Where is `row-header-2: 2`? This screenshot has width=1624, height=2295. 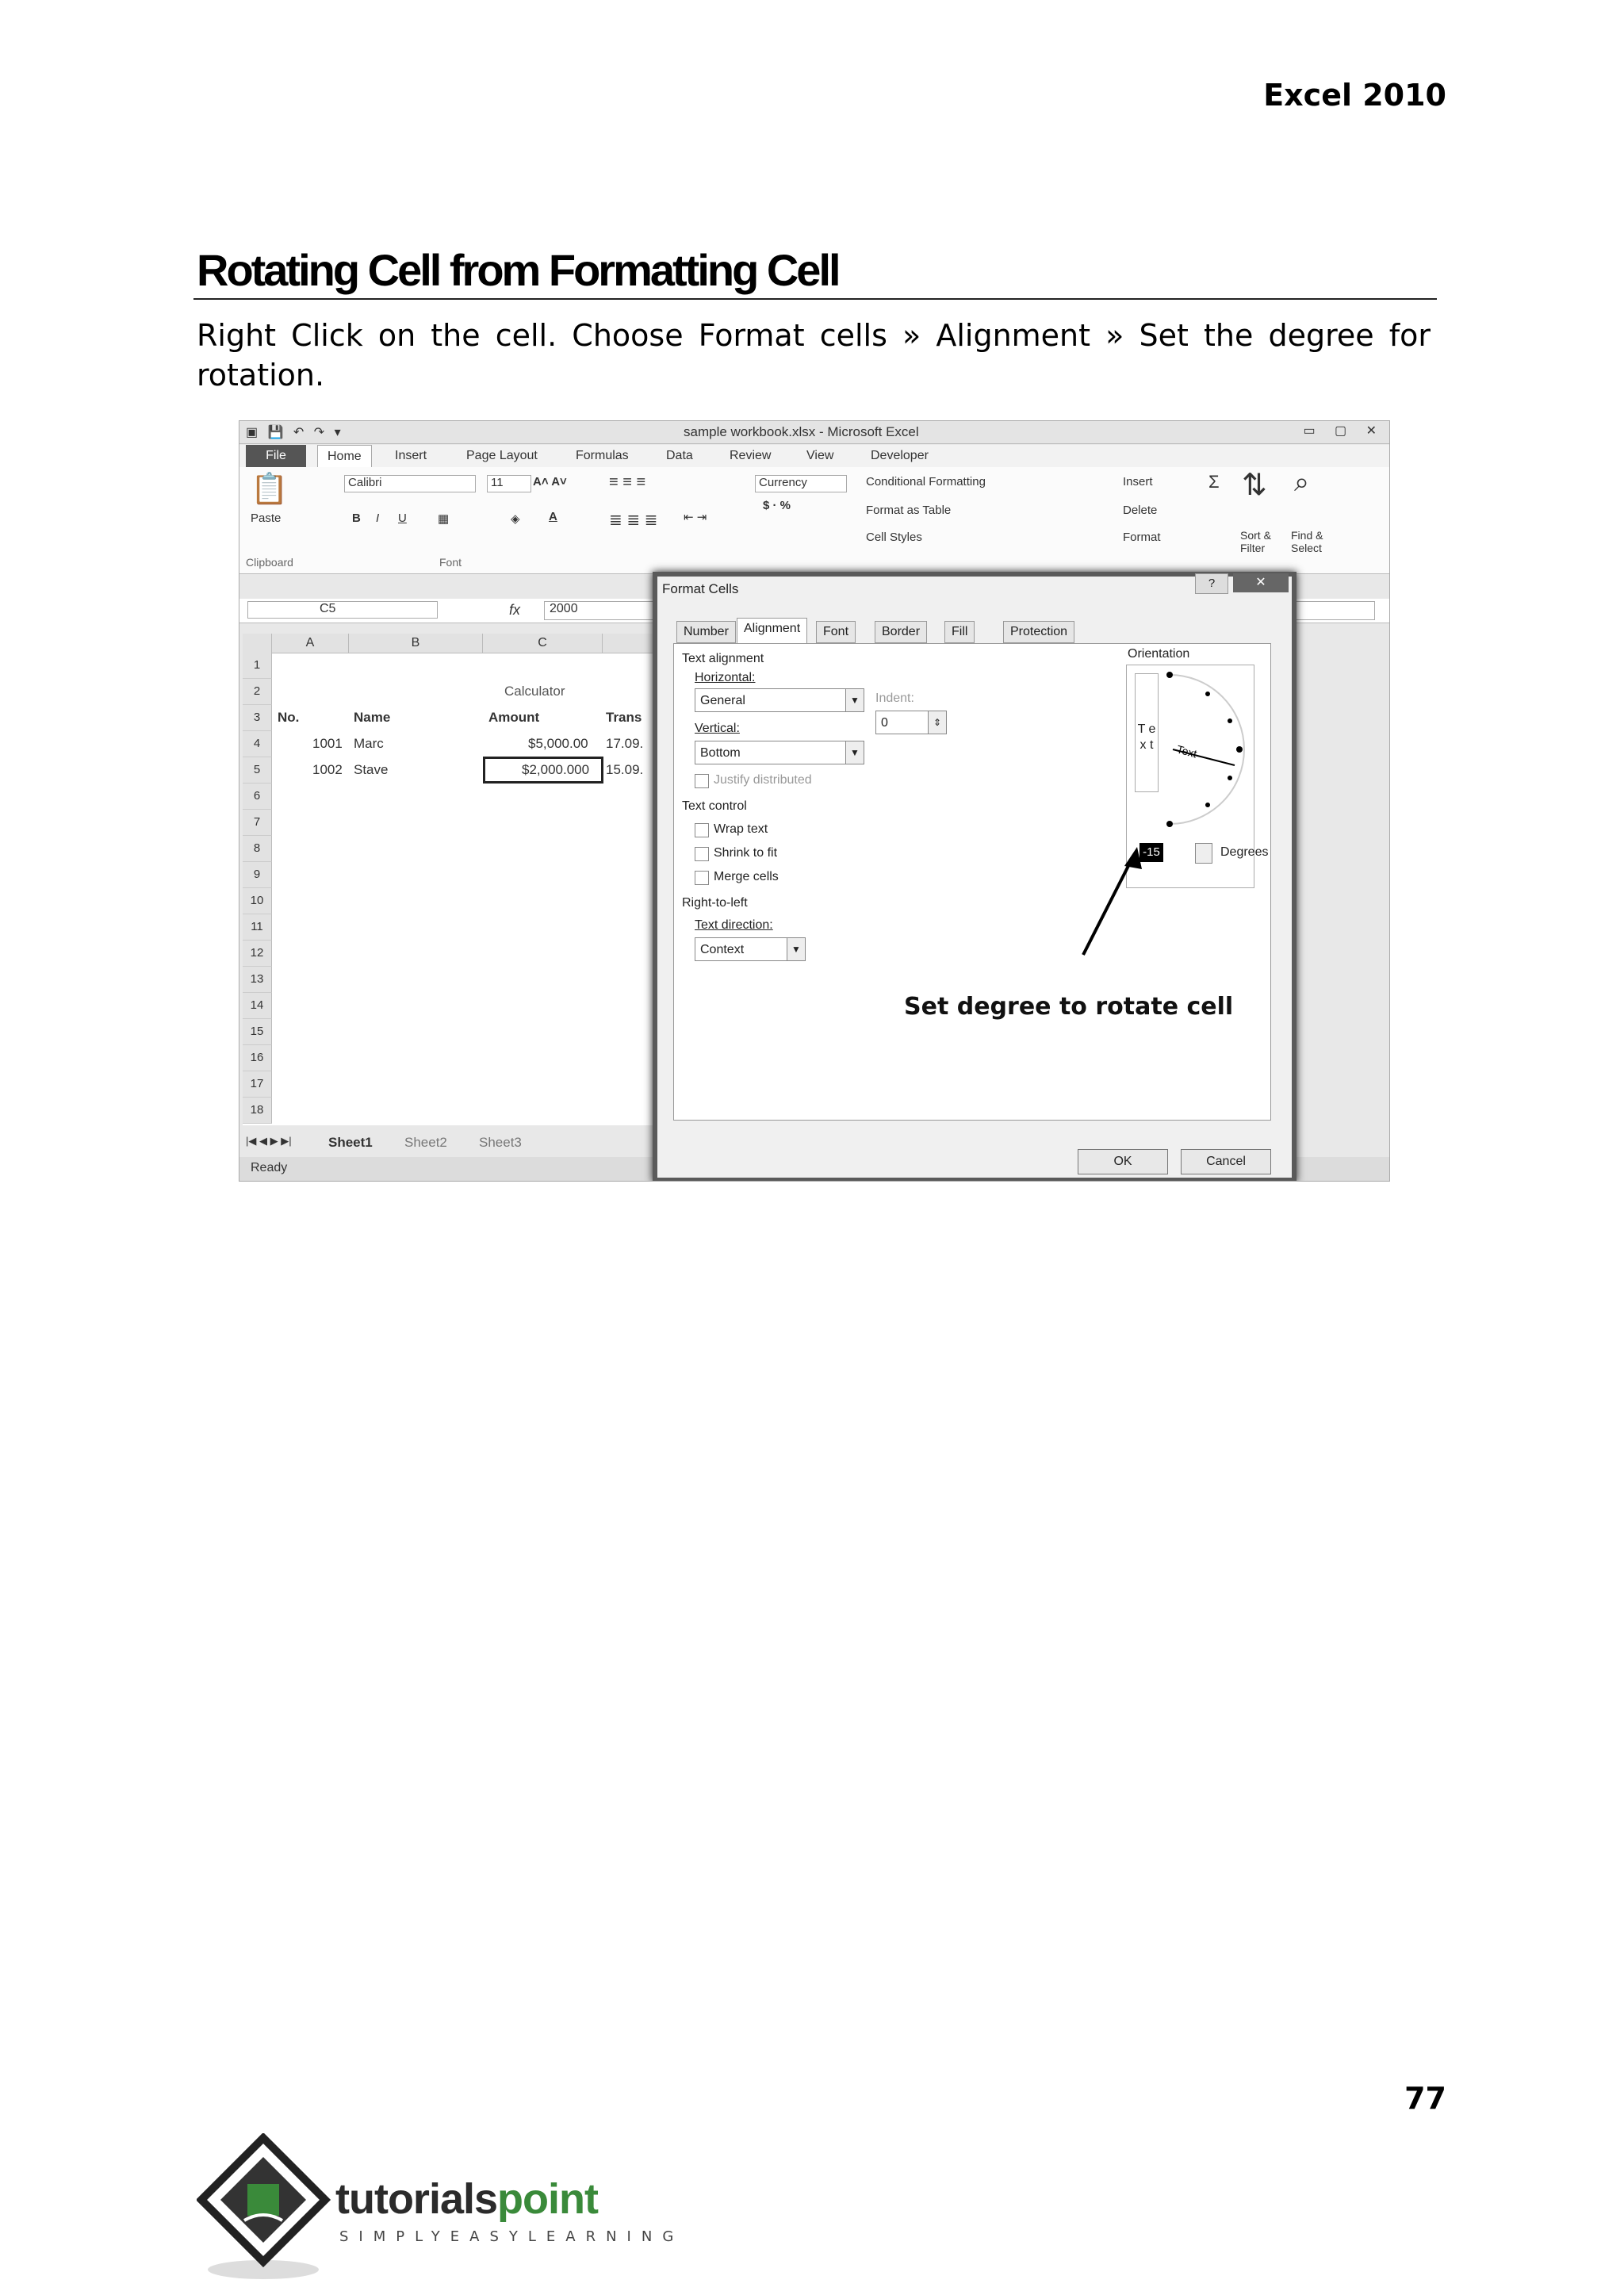 row-header-2: 2 is located at coordinates (257, 692).